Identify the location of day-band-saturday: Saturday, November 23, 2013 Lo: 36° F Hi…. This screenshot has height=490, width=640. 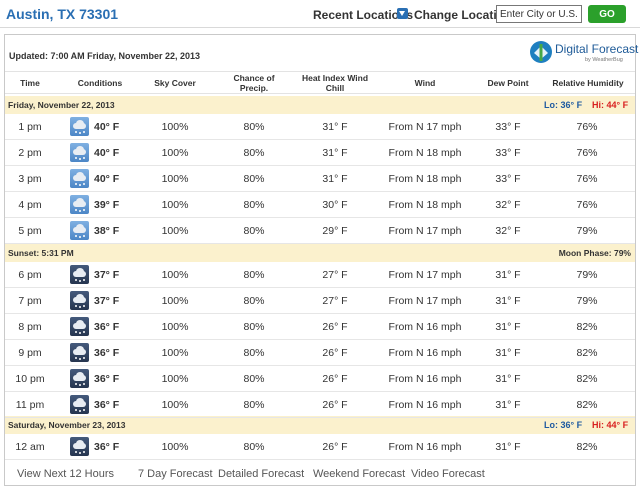
(320, 425).